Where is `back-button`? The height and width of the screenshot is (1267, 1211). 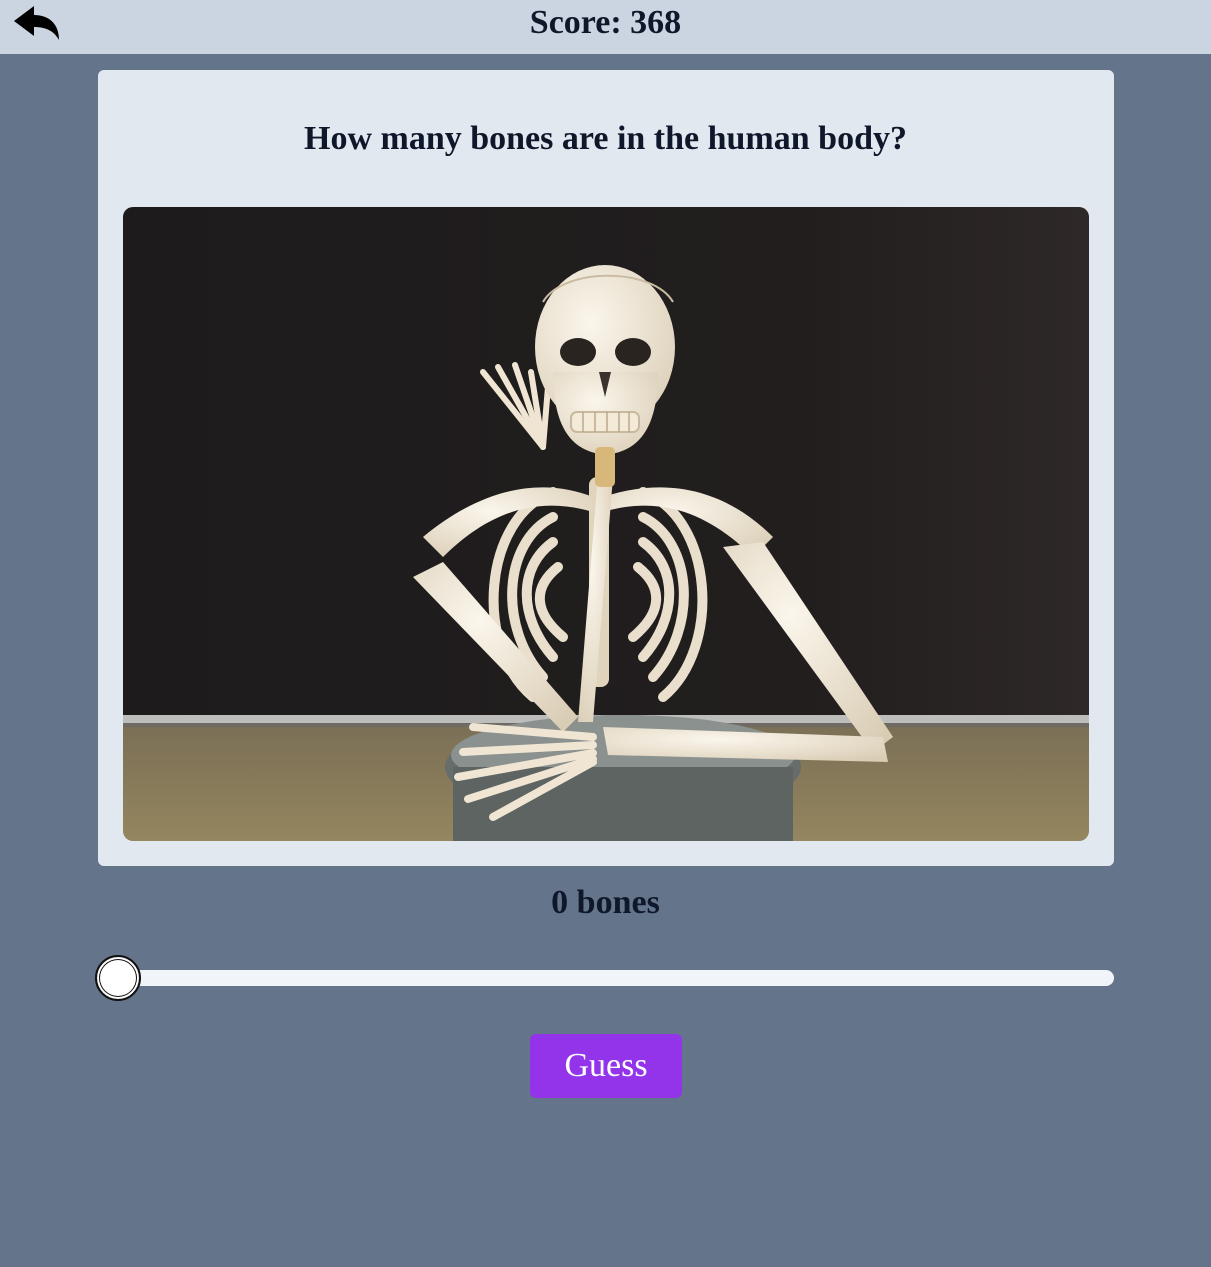
back-button is located at coordinates (37, 23).